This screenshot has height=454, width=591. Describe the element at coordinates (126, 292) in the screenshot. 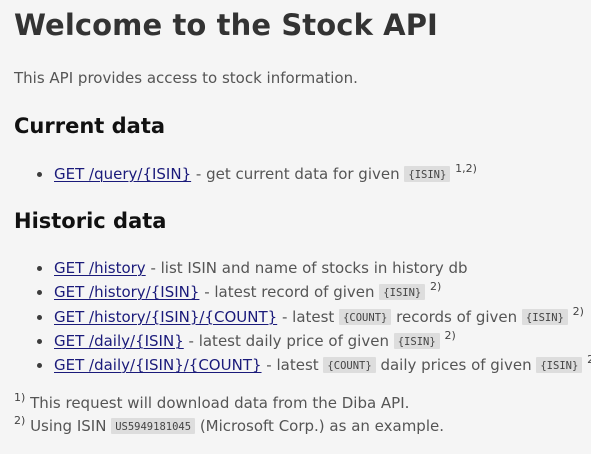

I see `endpoint-link-history-isin: GET /history/{ISIN}` at that location.